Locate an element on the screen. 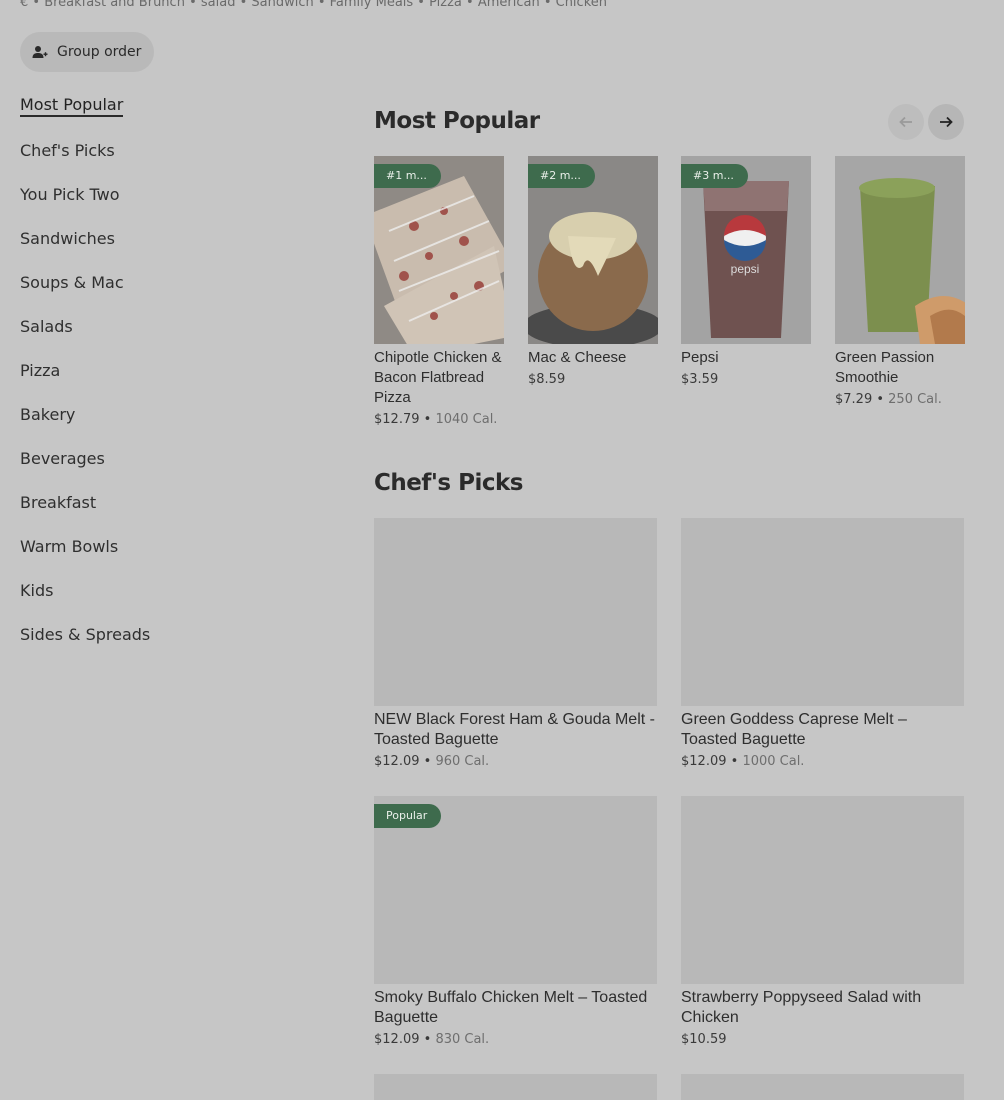  item-meta: $12.09 • 1000 Cal. is located at coordinates (822, 761).